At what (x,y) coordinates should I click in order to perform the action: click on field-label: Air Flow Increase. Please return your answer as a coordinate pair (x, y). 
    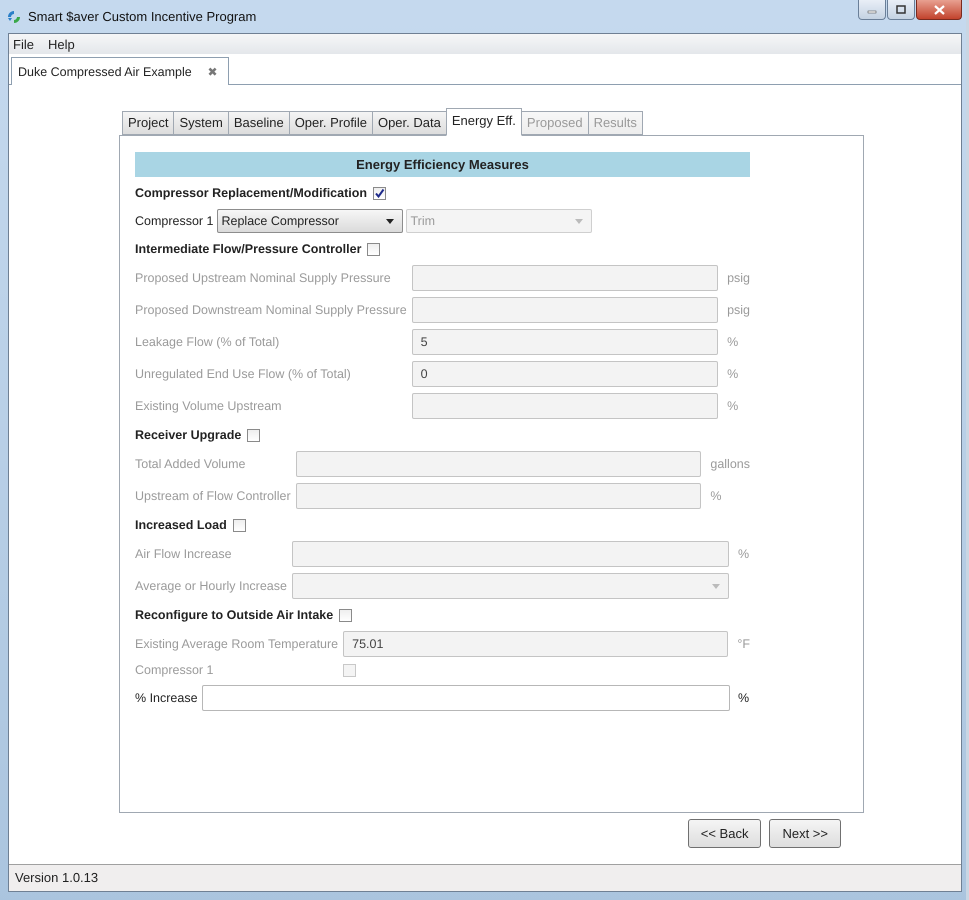
    Looking at the image, I should click on (184, 554).